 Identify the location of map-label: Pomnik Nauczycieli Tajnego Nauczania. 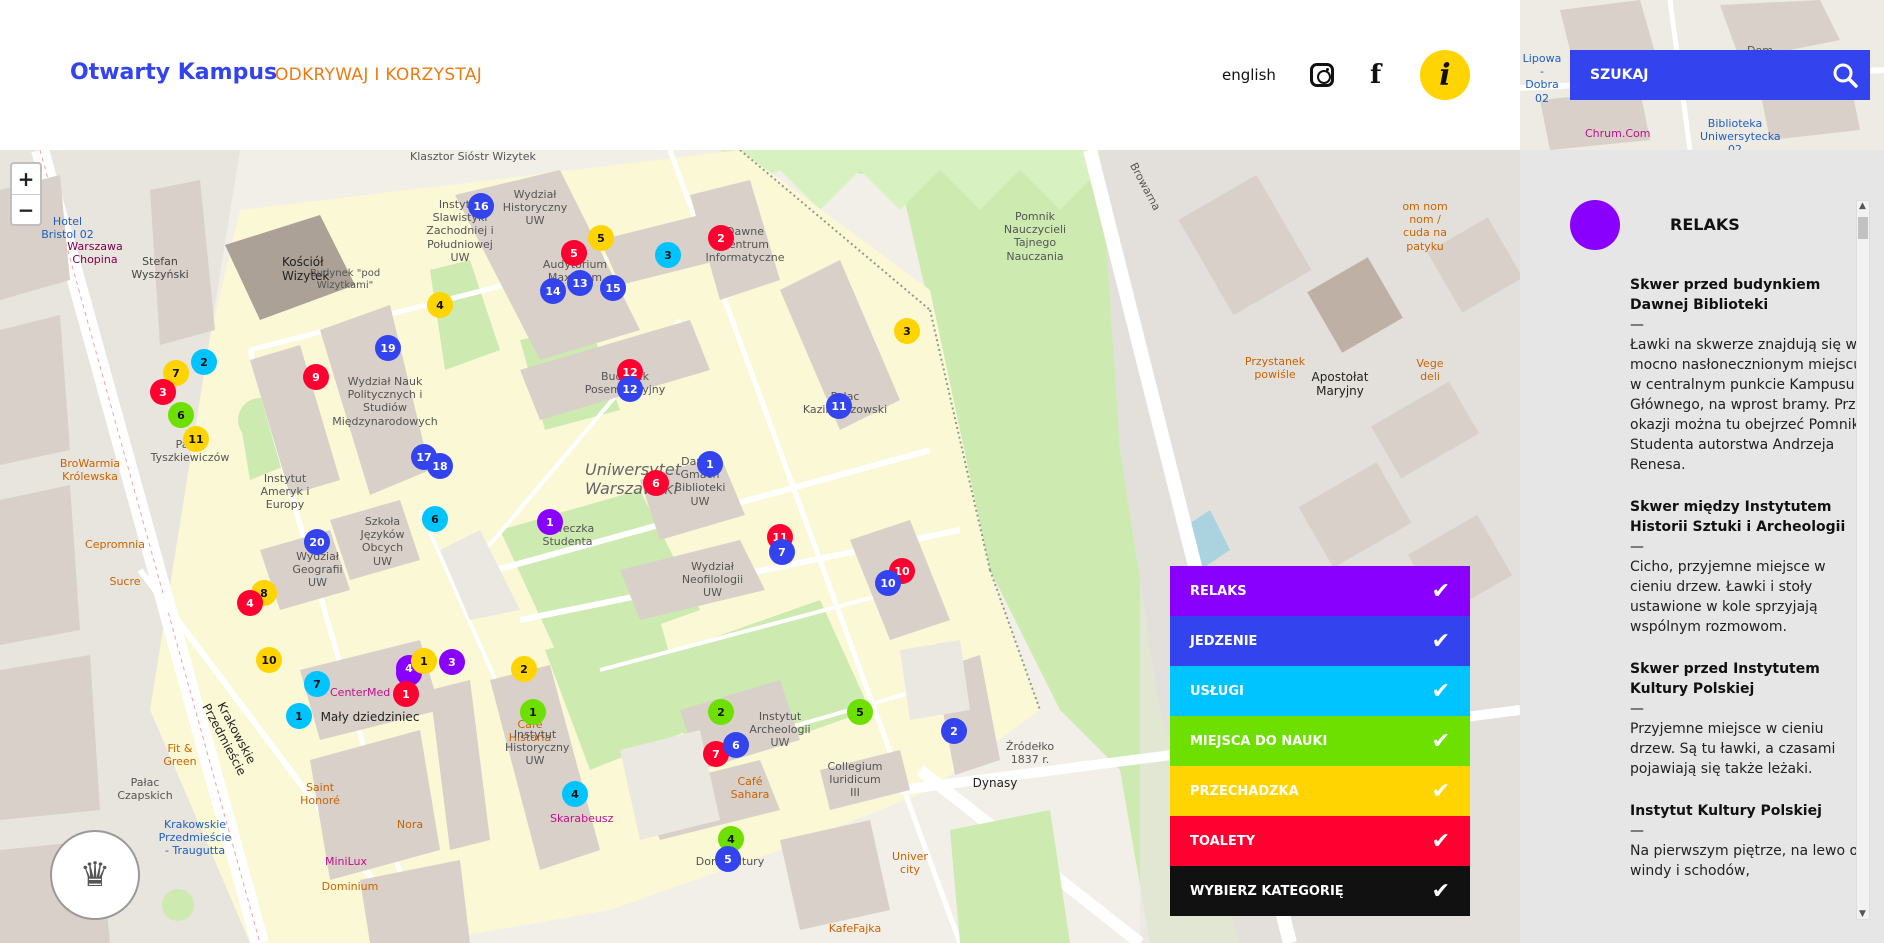
(1035, 236).